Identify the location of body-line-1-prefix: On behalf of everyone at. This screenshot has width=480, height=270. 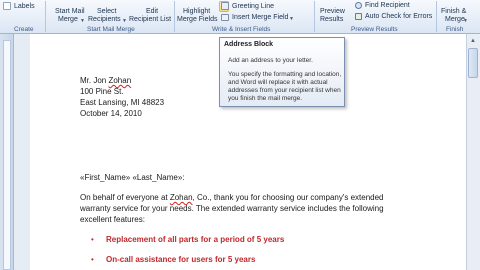
(125, 197).